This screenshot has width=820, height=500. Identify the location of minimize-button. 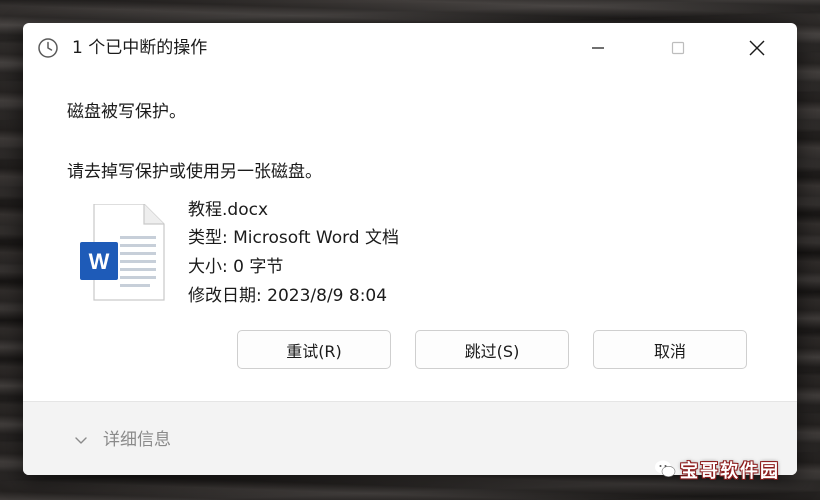
(598, 48).